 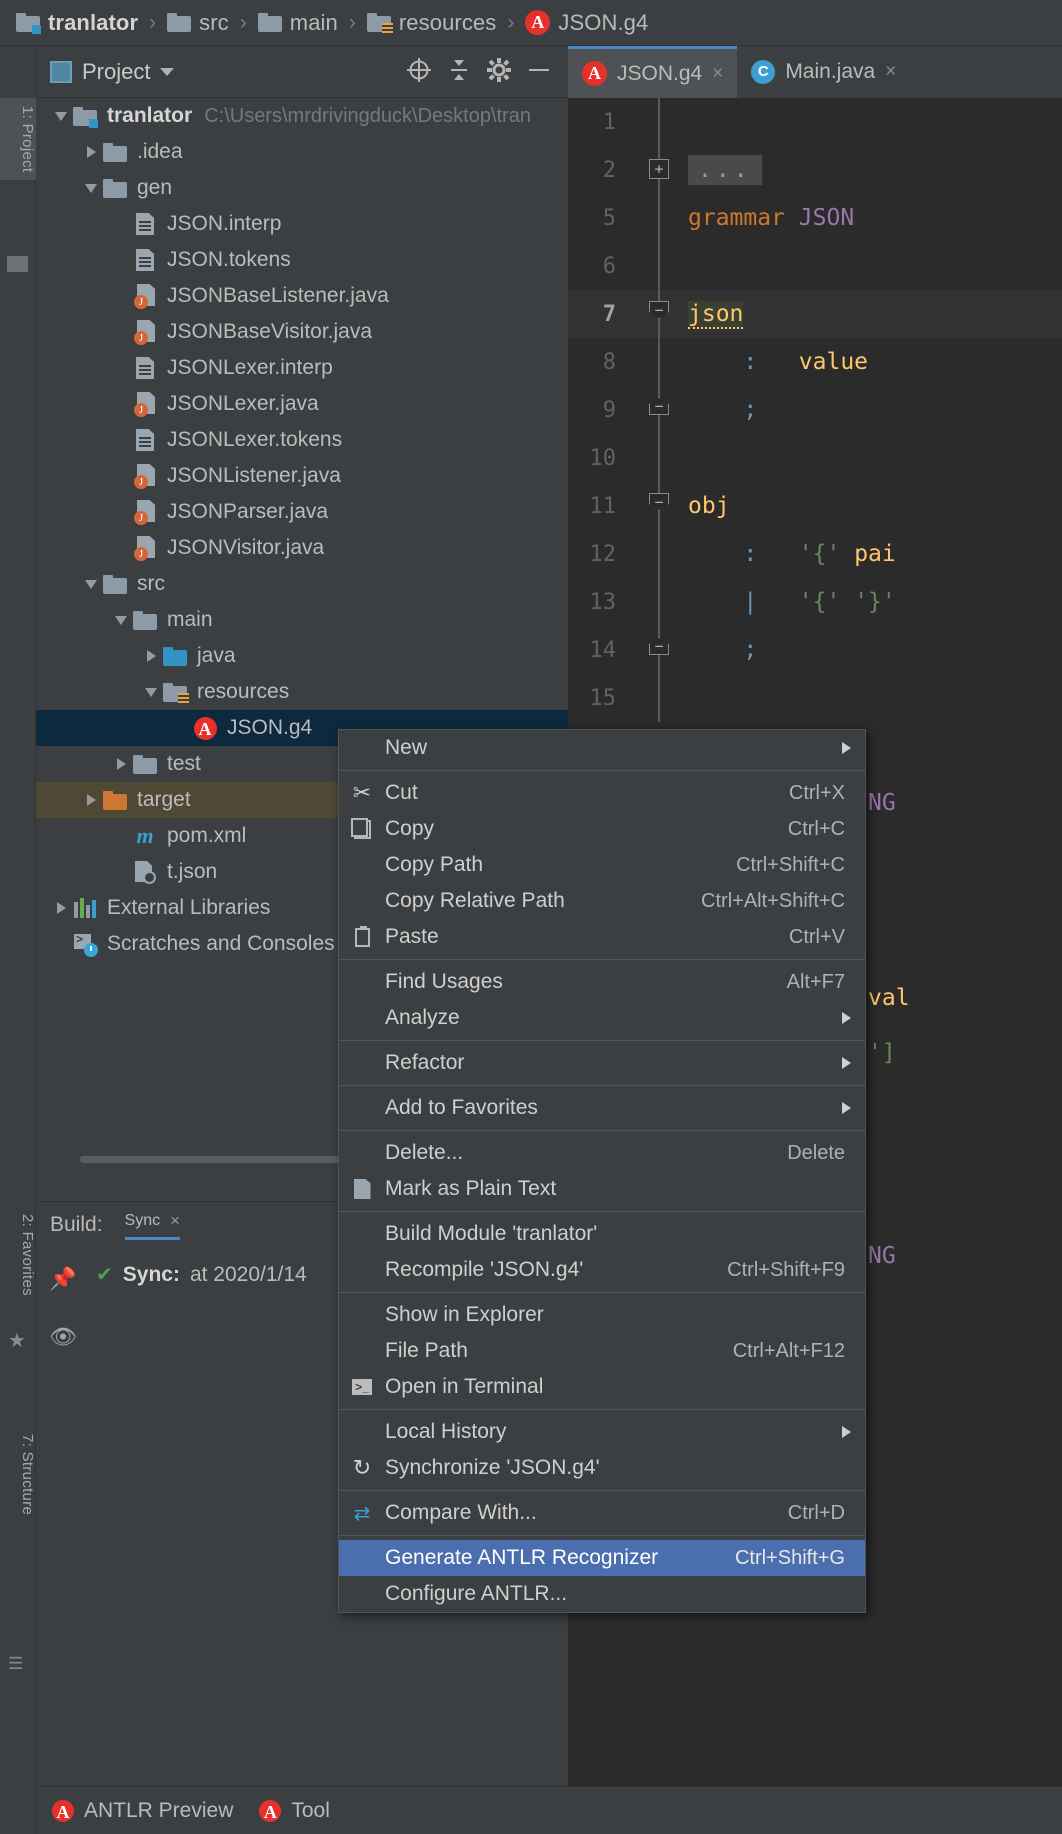 What do you see at coordinates (302, 260) in the screenshot?
I see `tree-node-json-tokens: JSON.tokens` at bounding box center [302, 260].